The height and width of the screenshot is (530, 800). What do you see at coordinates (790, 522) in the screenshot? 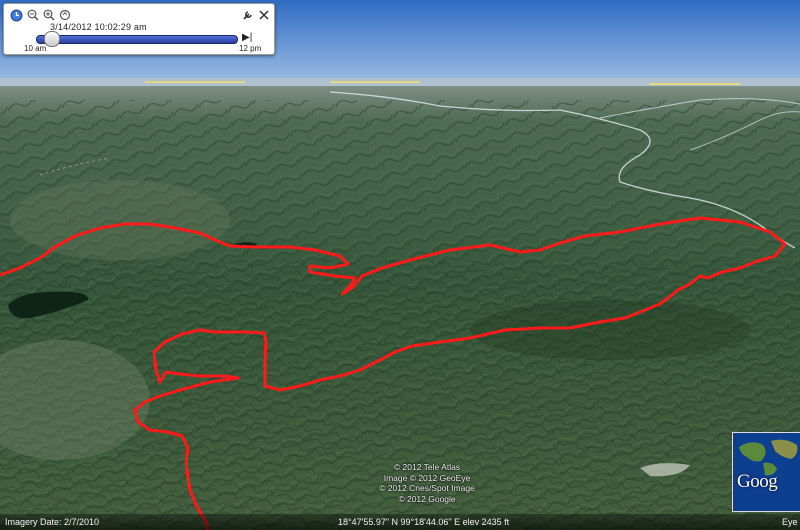
I see `eye-altitude-label: Eye` at bounding box center [790, 522].